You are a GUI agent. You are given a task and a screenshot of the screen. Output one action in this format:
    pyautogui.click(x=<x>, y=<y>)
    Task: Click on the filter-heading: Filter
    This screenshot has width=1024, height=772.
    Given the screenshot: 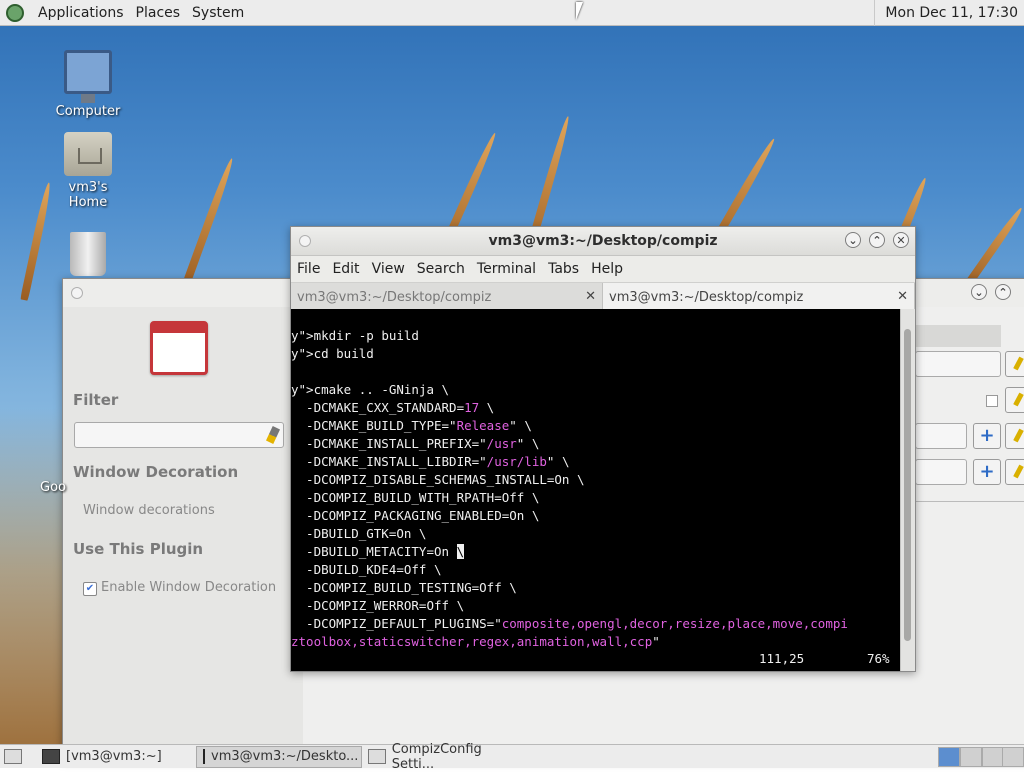 What is the action you would take?
    pyautogui.click(x=96, y=400)
    